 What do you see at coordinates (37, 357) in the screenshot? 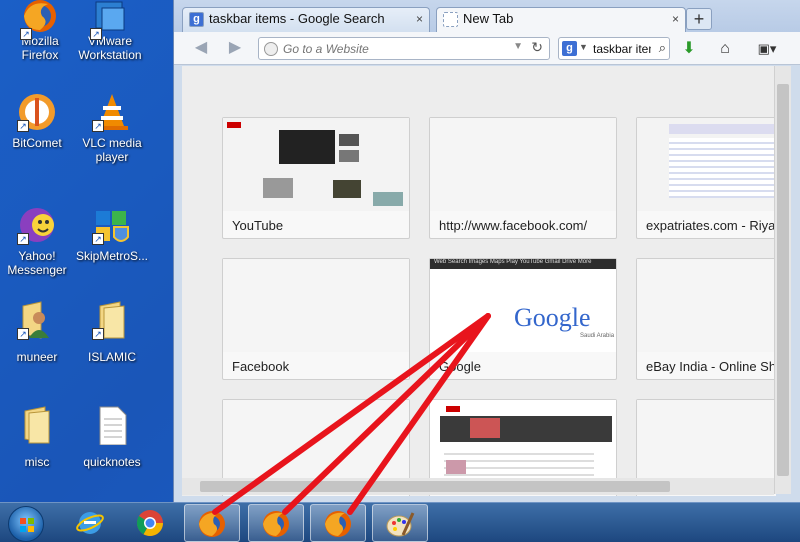
I see `desktop-icon-label: muneer` at bounding box center [37, 357].